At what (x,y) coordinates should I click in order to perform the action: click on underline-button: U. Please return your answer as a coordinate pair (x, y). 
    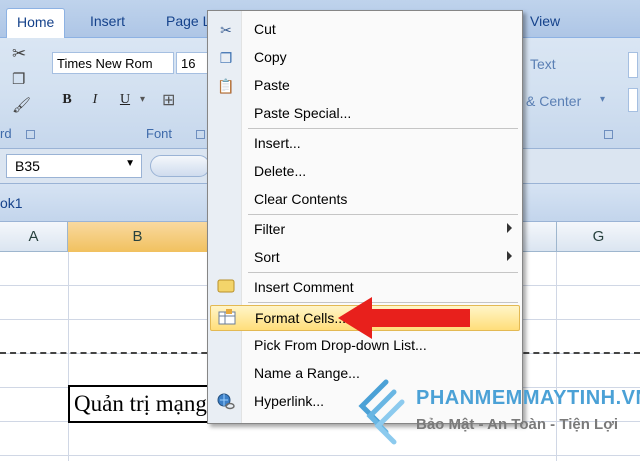
    Looking at the image, I should click on (125, 100).